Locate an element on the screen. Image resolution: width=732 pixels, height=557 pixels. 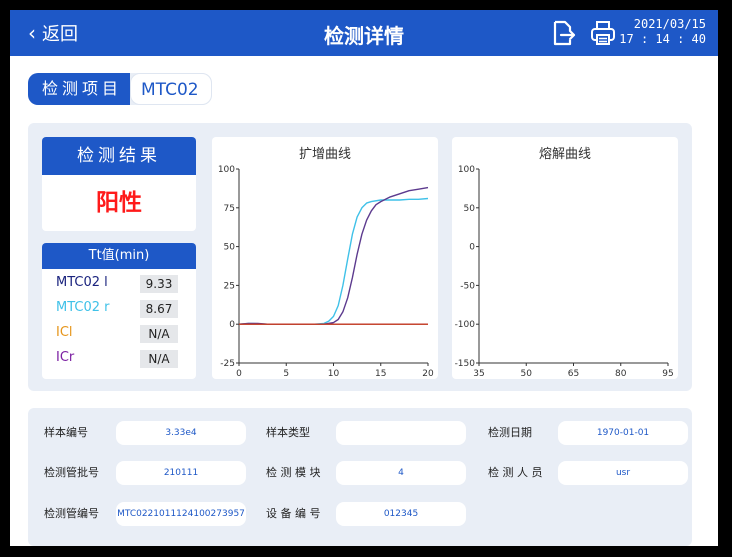
operator-field: usr is located at coordinates (623, 473).